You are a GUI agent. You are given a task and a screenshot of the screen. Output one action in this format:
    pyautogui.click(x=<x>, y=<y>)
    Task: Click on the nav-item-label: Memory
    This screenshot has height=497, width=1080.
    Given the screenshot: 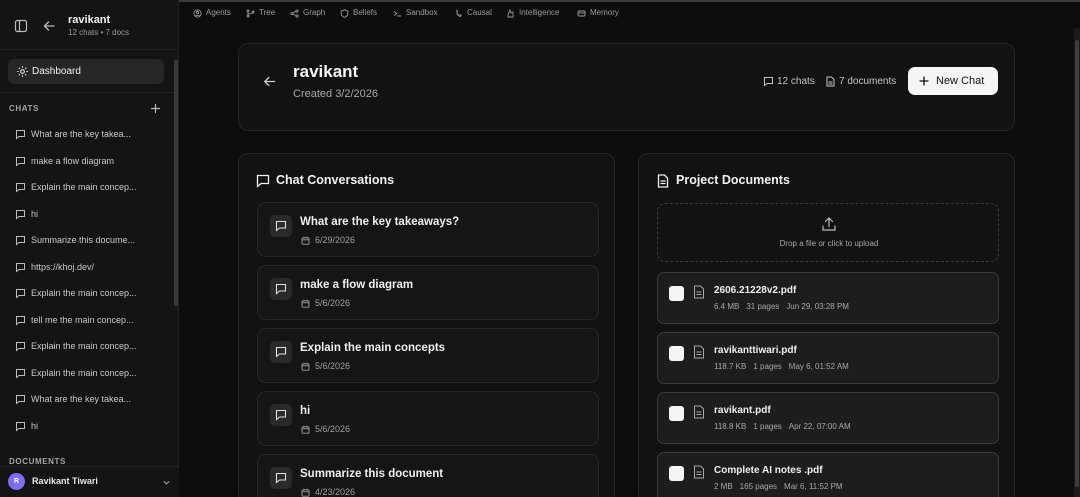 What is the action you would take?
    pyautogui.click(x=604, y=12)
    